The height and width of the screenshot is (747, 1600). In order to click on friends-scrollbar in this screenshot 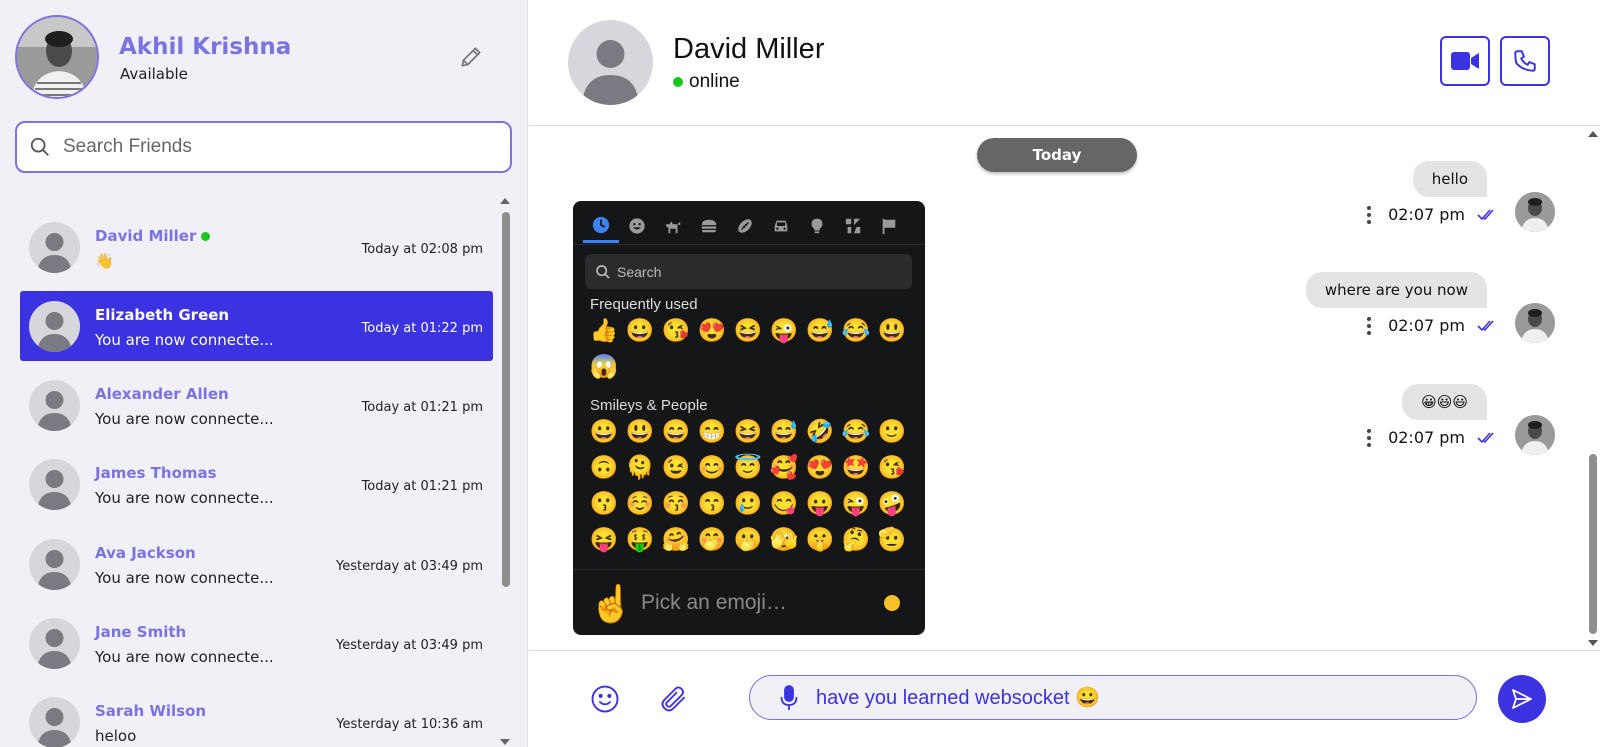, I will do `click(505, 469)`.